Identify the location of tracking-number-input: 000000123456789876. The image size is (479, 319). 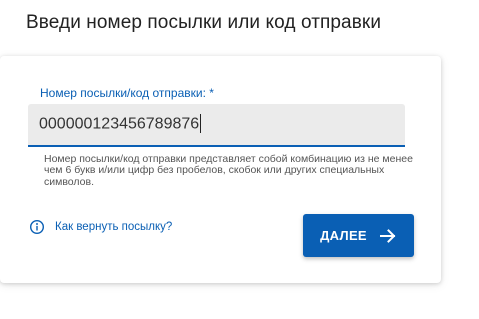
(120, 124).